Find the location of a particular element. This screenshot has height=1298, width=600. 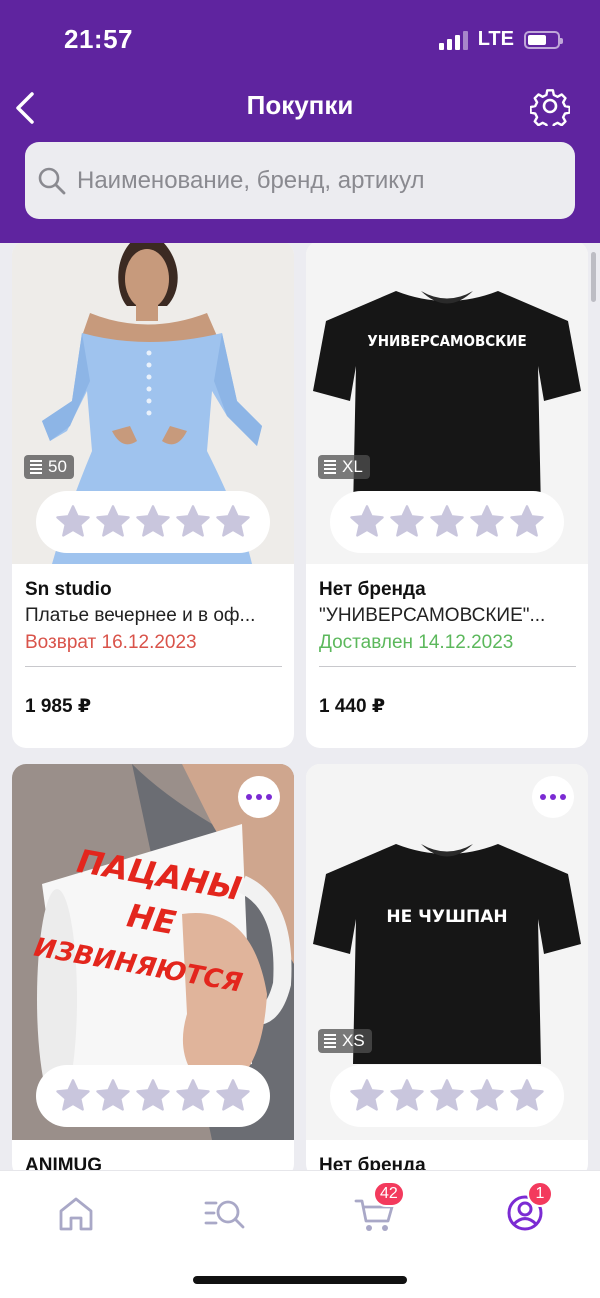

product-price: 1 440 ₽ is located at coordinates (352, 706).